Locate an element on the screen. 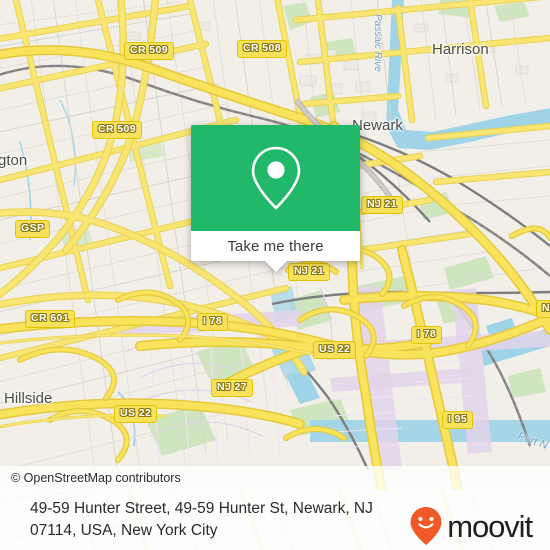 This screenshot has width=550, height=550. osm-attribution-text: © OpenStreetMap contributors is located at coordinates (90, 478).